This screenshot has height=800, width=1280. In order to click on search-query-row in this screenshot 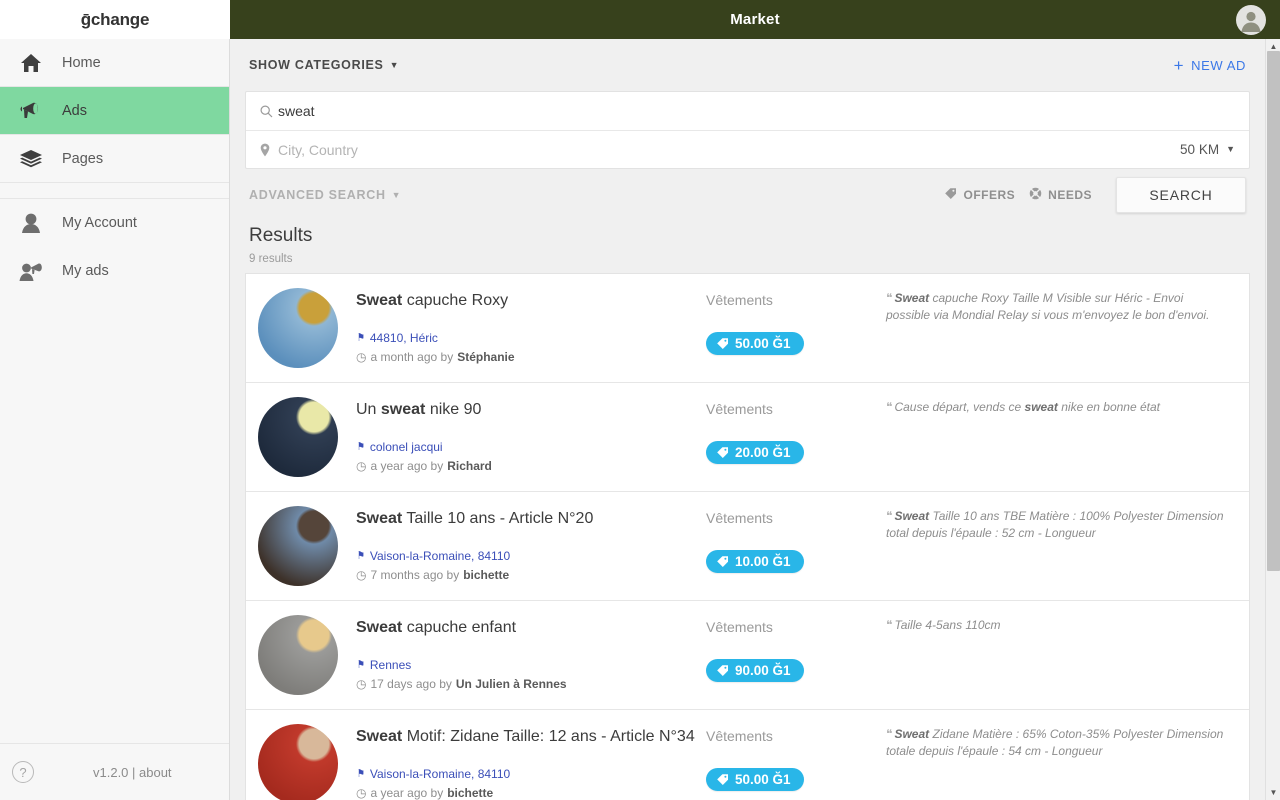, I will do `click(747, 111)`.